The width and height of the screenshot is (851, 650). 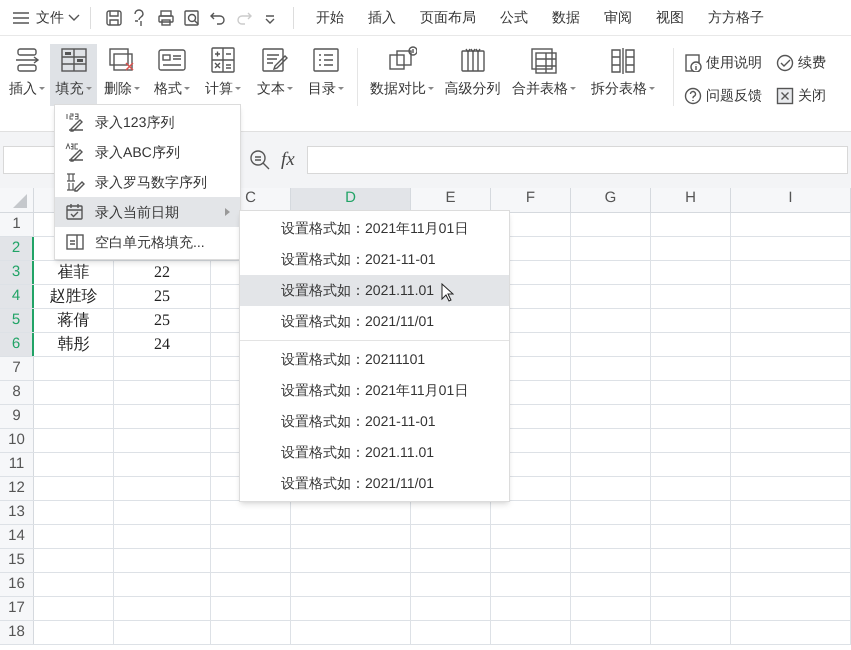 I want to click on ribbon-button: 填充, so click(x=73, y=75).